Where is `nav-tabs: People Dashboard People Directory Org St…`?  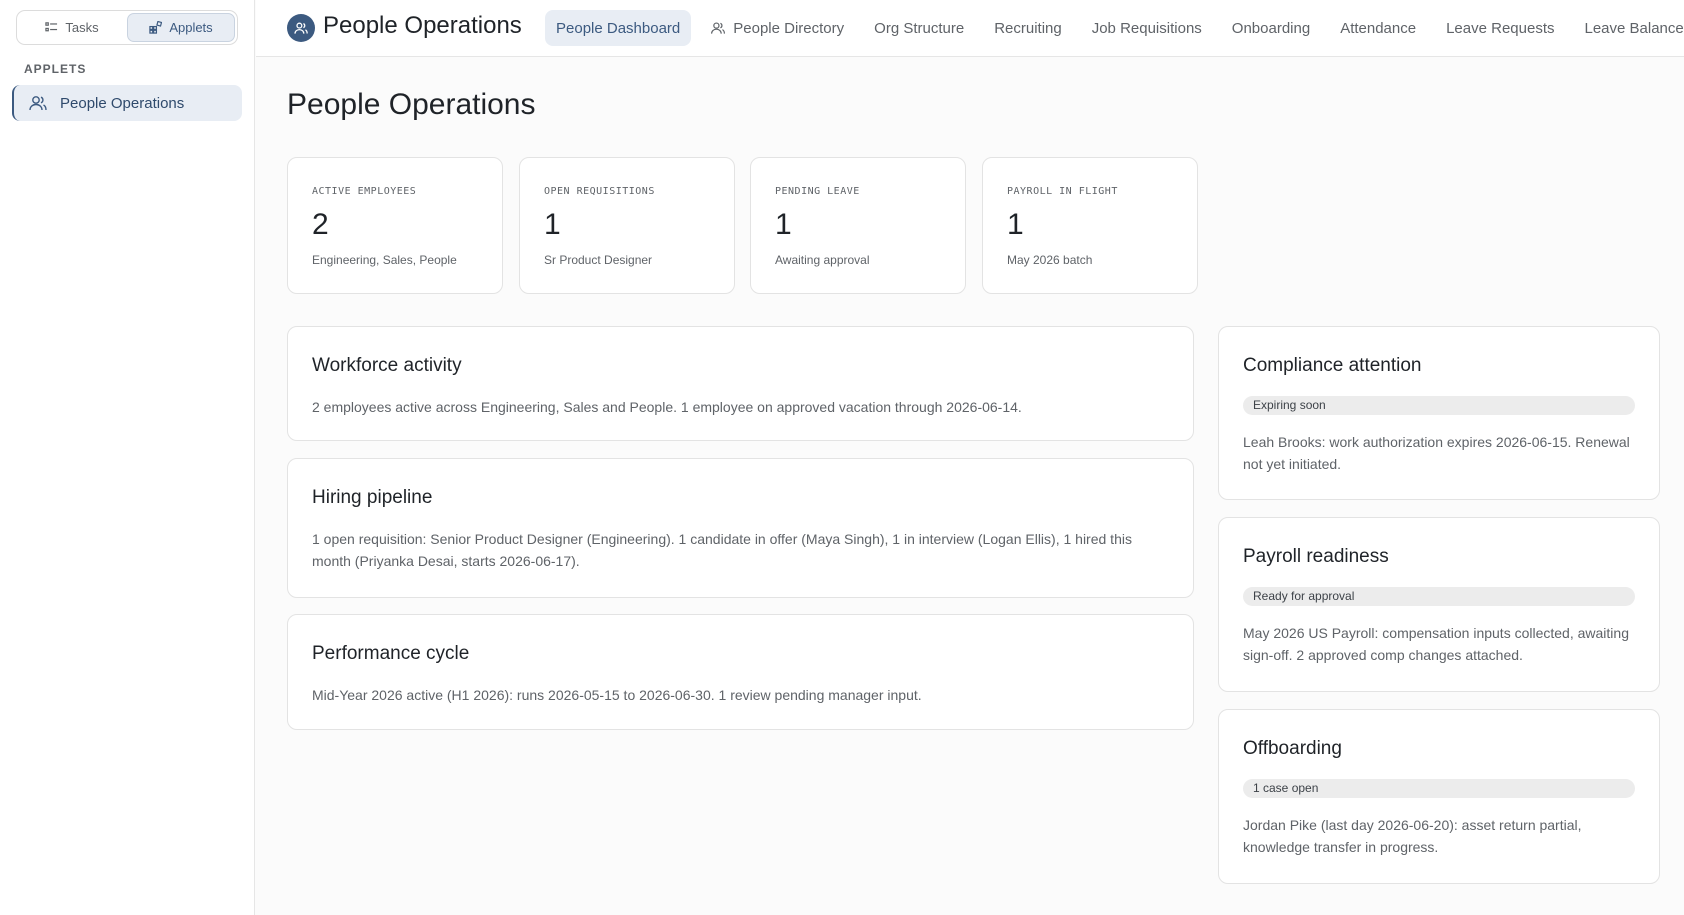
nav-tabs: People Dashboard People Directory Org St… is located at coordinates (1114, 28).